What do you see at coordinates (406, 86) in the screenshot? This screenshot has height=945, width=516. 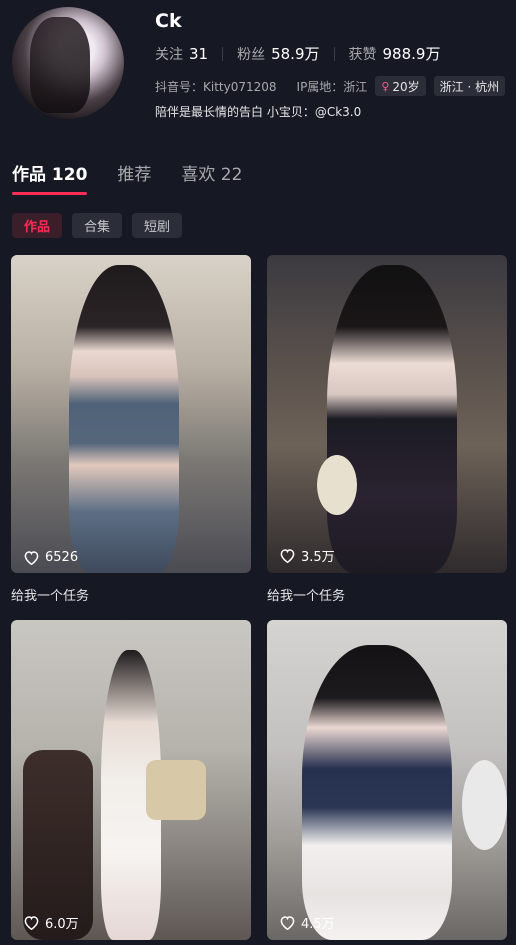 I see `age-text: 20岁` at bounding box center [406, 86].